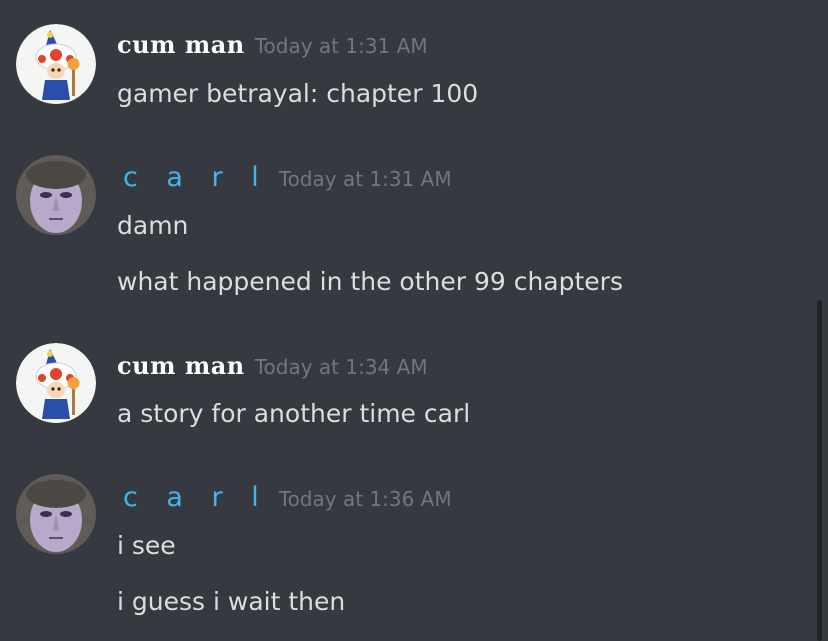 The image size is (828, 641). I want to click on message-header: c a r l Today at 1:36 AM, so click(284, 500).